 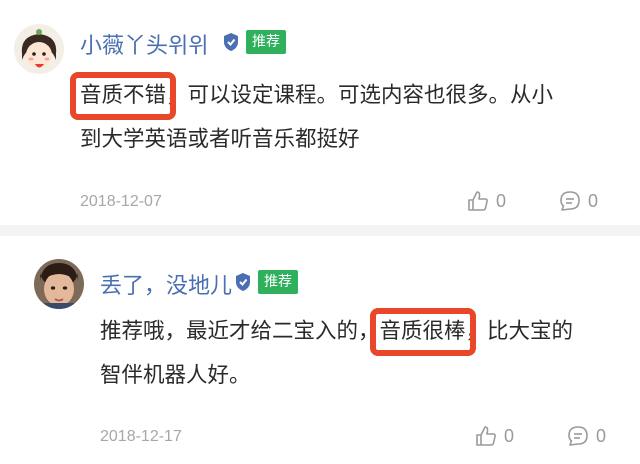 What do you see at coordinates (141, 436) in the screenshot?
I see `comment-date: 2018-12-17` at bounding box center [141, 436].